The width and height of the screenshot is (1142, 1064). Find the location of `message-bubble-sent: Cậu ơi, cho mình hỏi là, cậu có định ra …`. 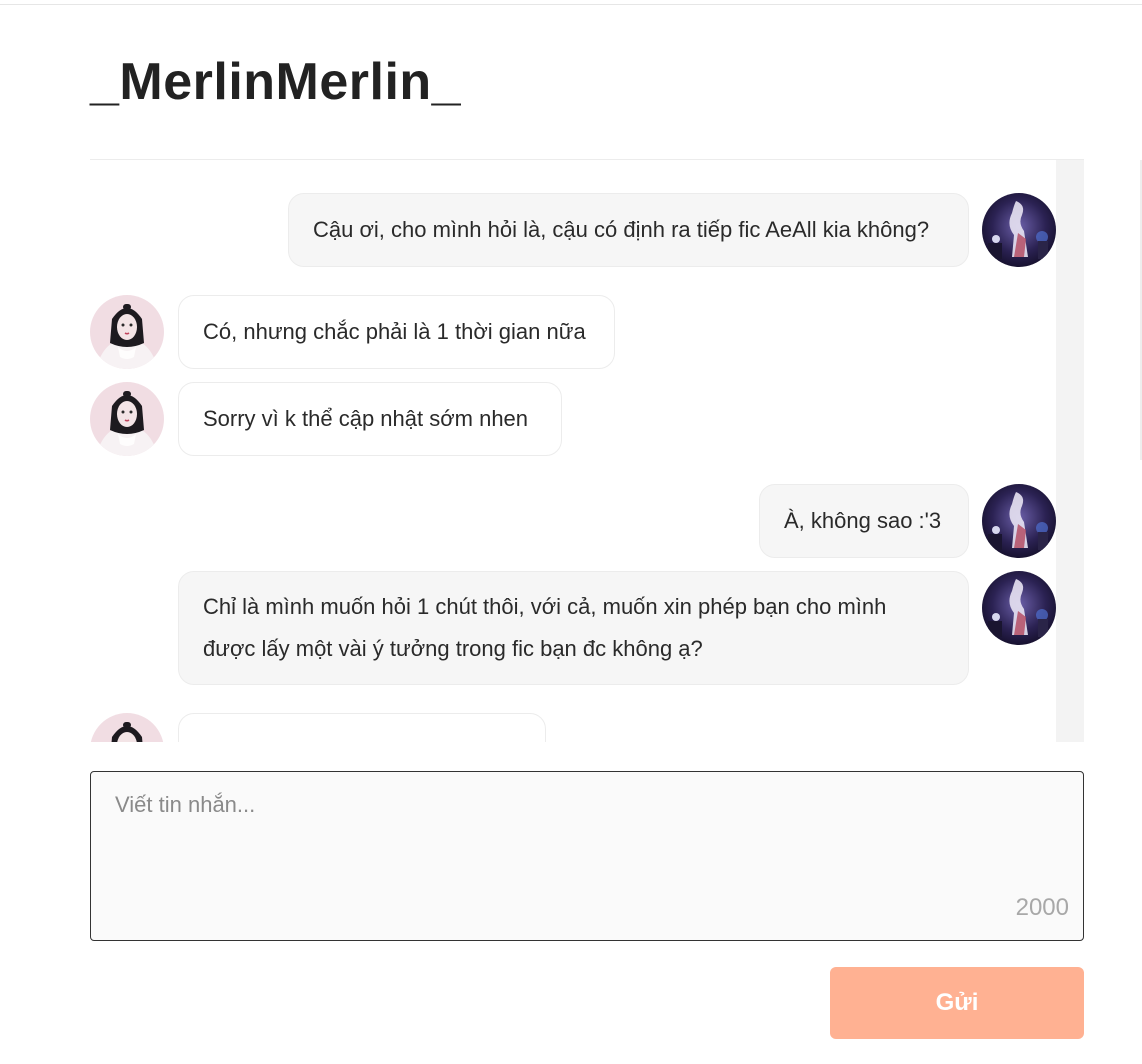

message-bubble-sent: Cậu ơi, cho mình hỏi là, cậu có định ra … is located at coordinates (628, 230).